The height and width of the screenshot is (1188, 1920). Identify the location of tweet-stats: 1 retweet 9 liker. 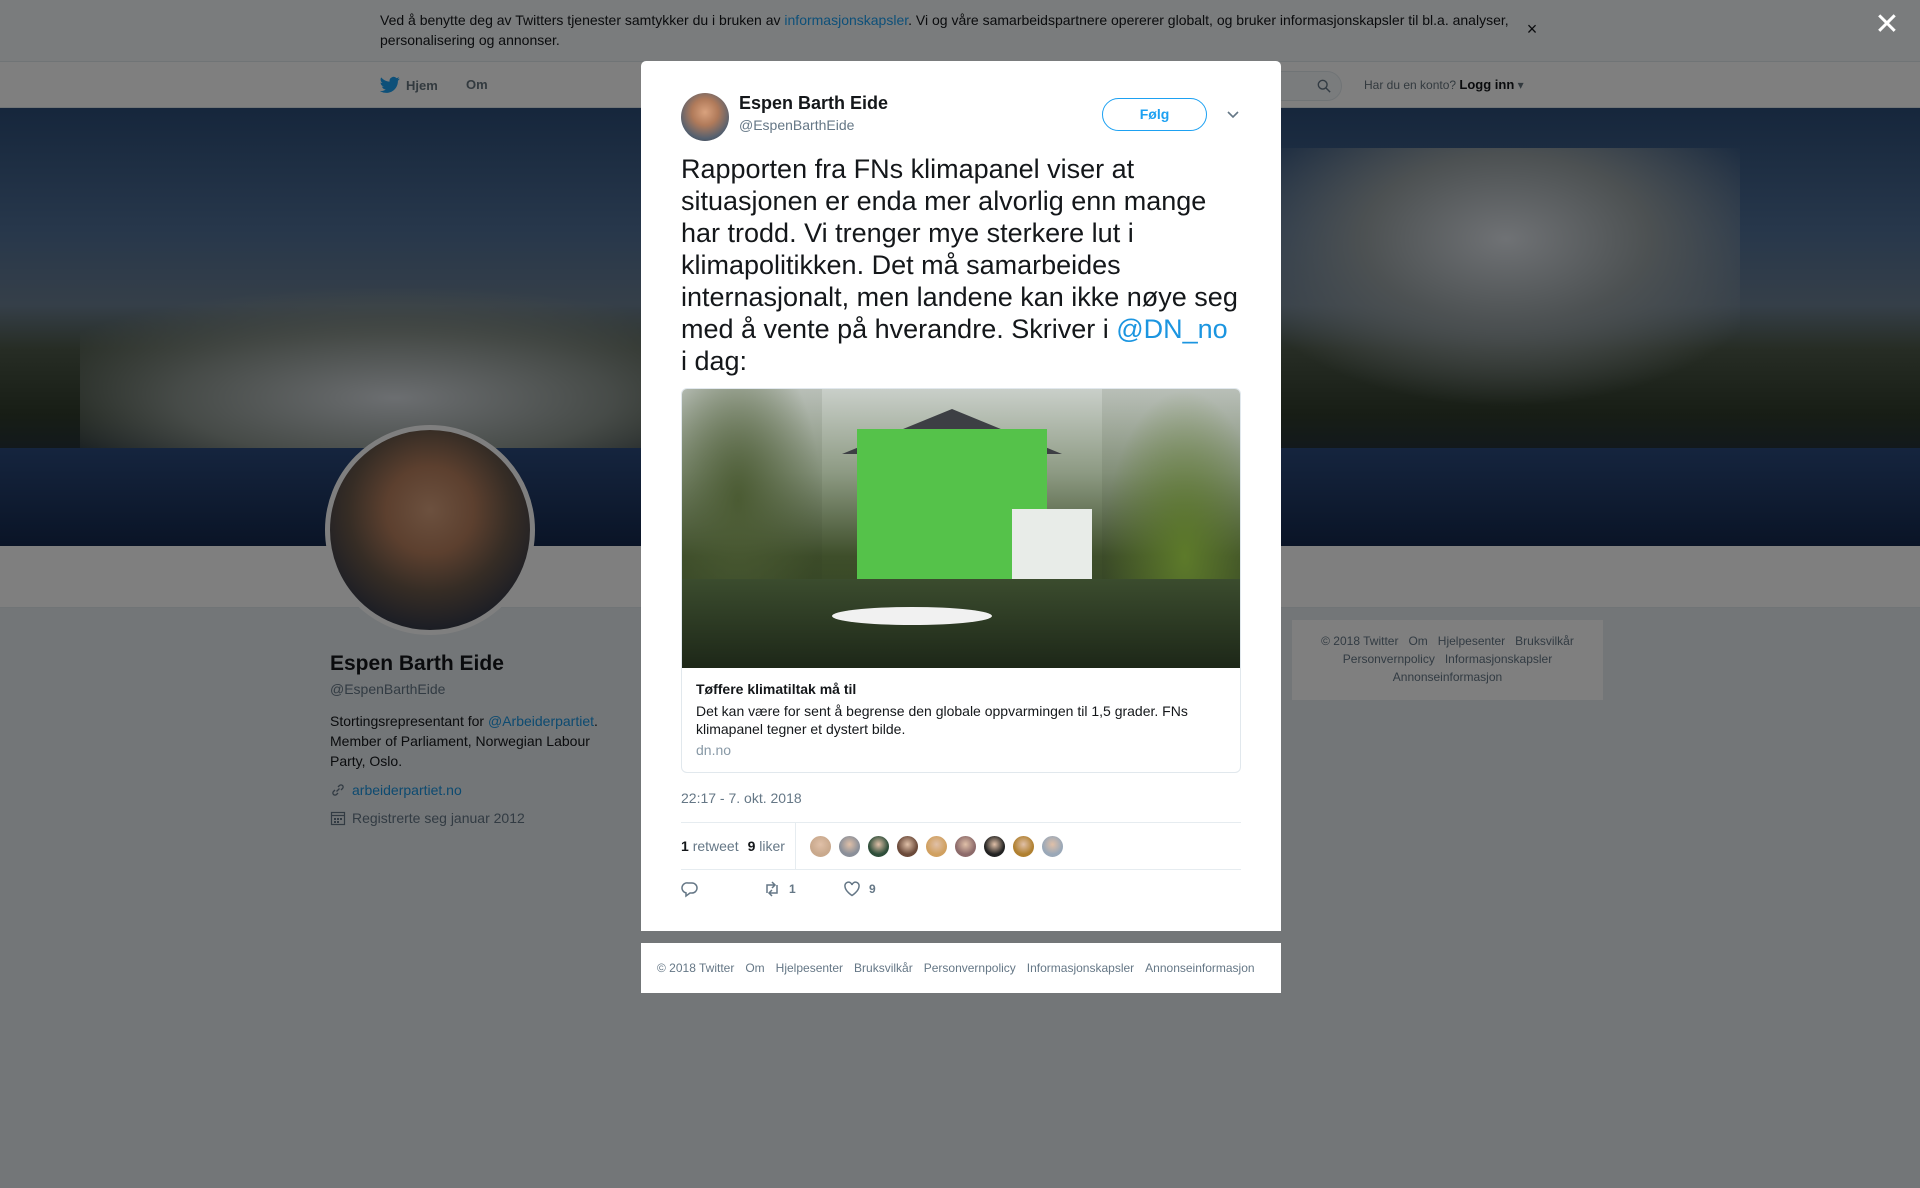
(961, 846).